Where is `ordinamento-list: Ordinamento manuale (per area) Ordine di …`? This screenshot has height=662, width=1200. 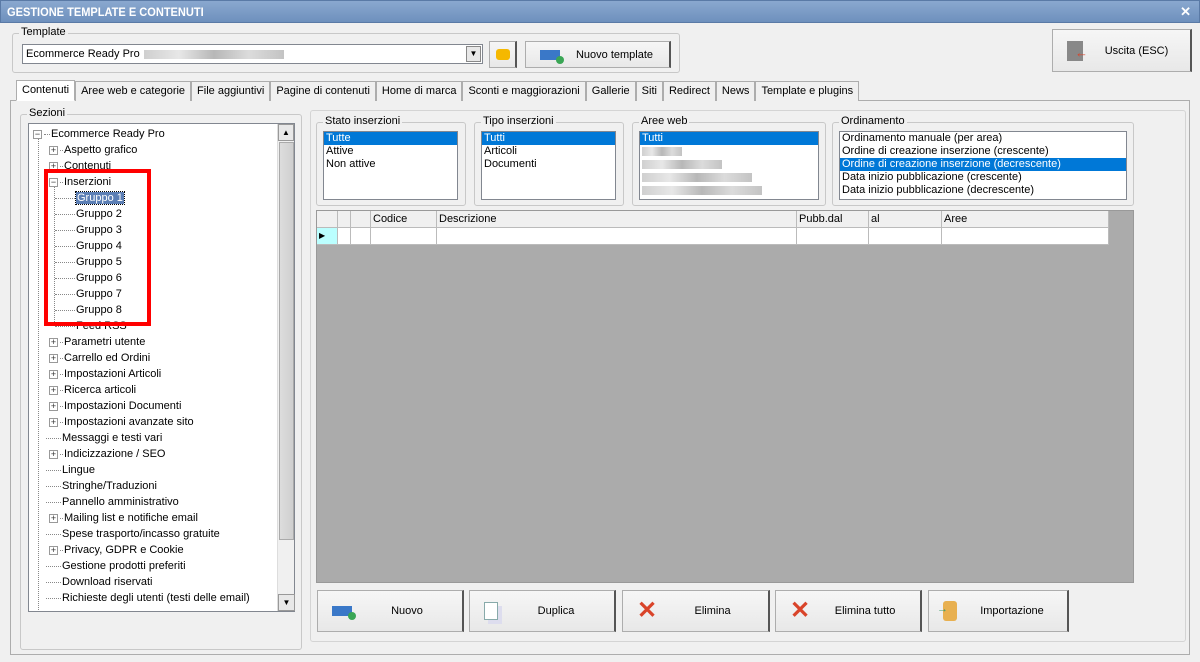
ordinamento-list: Ordinamento manuale (per area) Ordine di … is located at coordinates (983, 165).